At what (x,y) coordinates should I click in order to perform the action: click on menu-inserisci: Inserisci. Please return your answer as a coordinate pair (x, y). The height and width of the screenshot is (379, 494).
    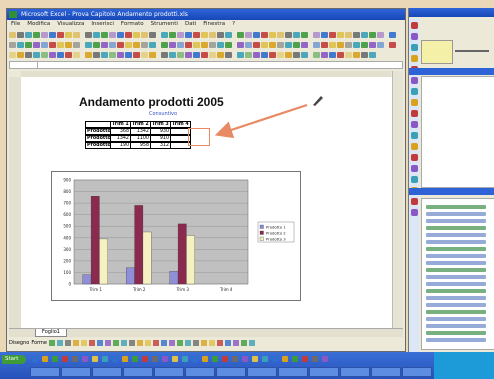
    Looking at the image, I should click on (102, 24).